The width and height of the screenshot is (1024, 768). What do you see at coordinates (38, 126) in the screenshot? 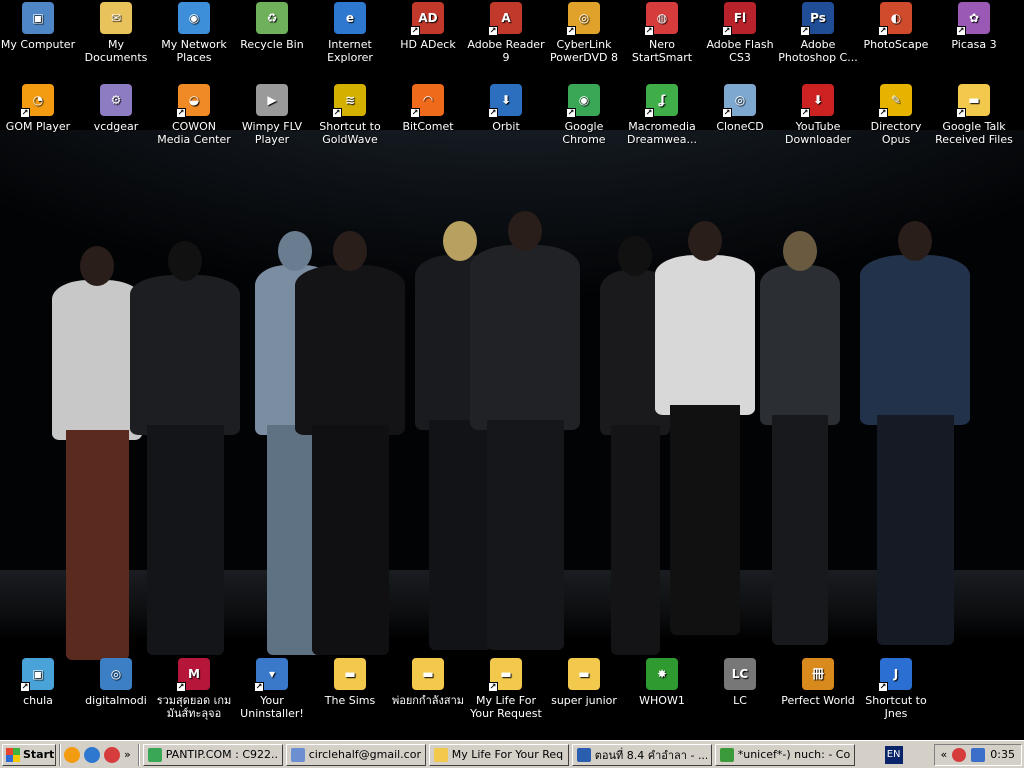
I see `desktop-icon-label: GOM Player` at bounding box center [38, 126].